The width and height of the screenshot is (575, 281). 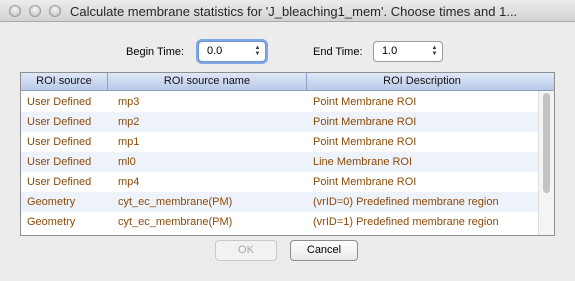 What do you see at coordinates (246, 250) in the screenshot?
I see `ok-button: OK` at bounding box center [246, 250].